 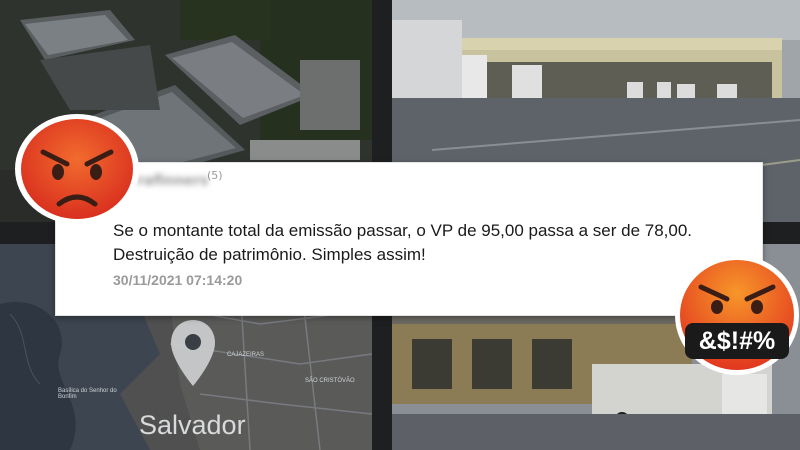 I want to click on cursing-symbols: &$!#%, so click(x=737, y=341).